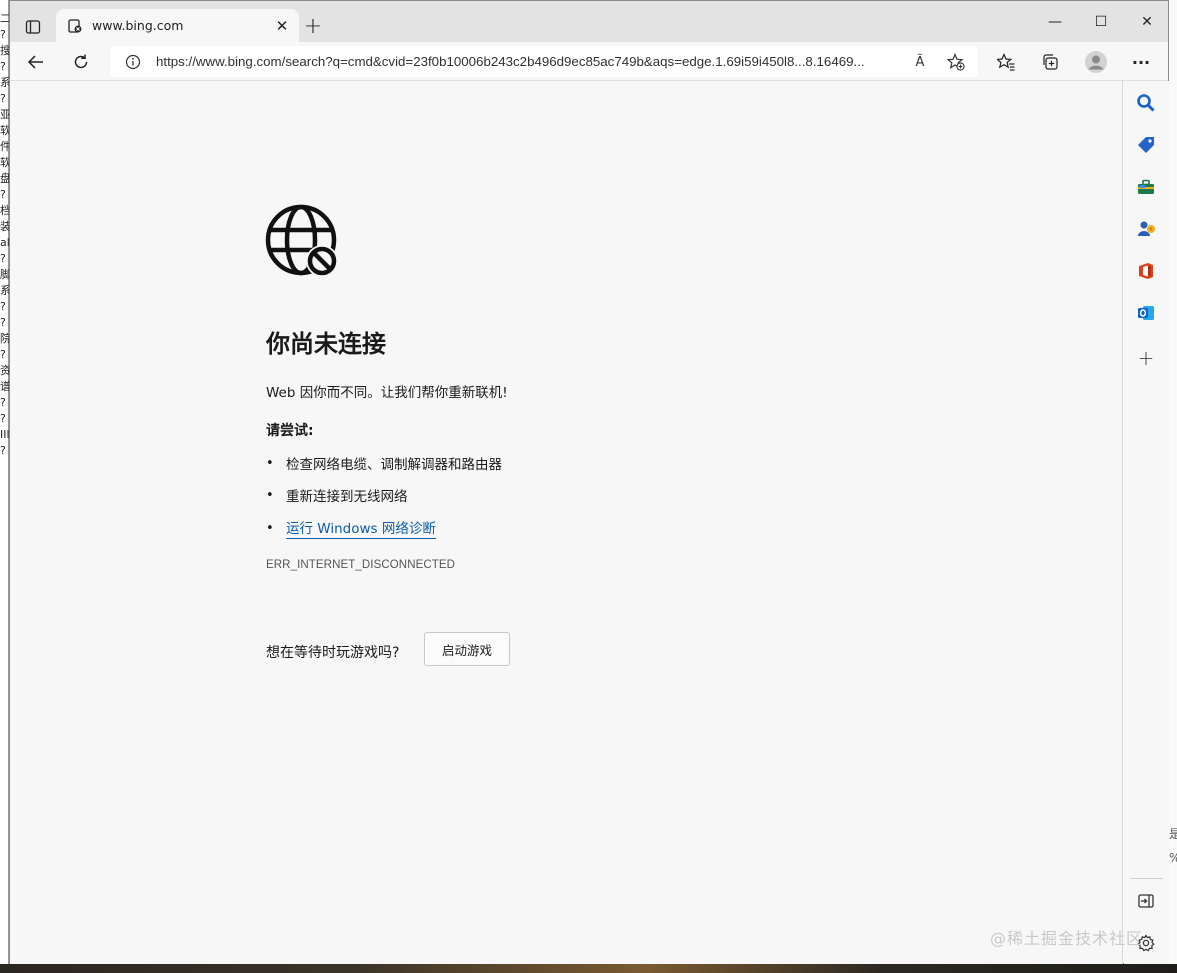 The image size is (1177, 973). I want to click on tab-actions-button, so click(33, 27).